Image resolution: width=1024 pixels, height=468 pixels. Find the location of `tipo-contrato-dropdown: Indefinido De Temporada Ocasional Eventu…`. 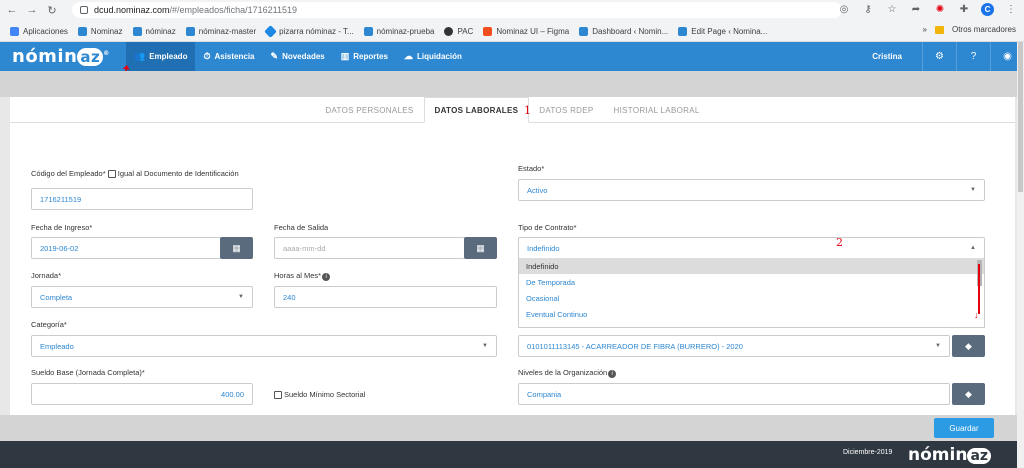

tipo-contrato-dropdown: Indefinido De Temporada Ocasional Eventu… is located at coordinates (751, 293).